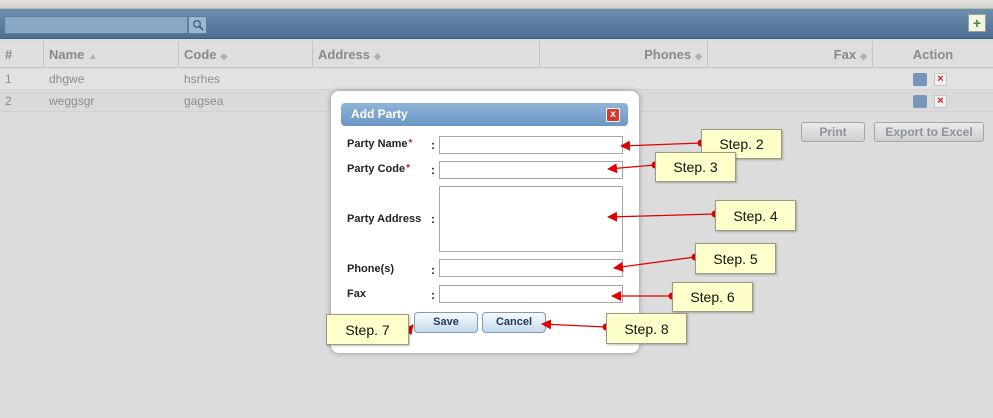 This screenshot has height=418, width=993. I want to click on step-2-arrow, so click(661, 145).